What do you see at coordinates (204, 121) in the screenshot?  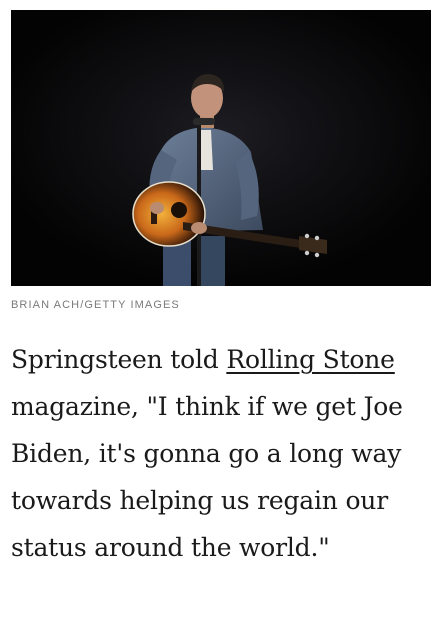 I see `microphone` at bounding box center [204, 121].